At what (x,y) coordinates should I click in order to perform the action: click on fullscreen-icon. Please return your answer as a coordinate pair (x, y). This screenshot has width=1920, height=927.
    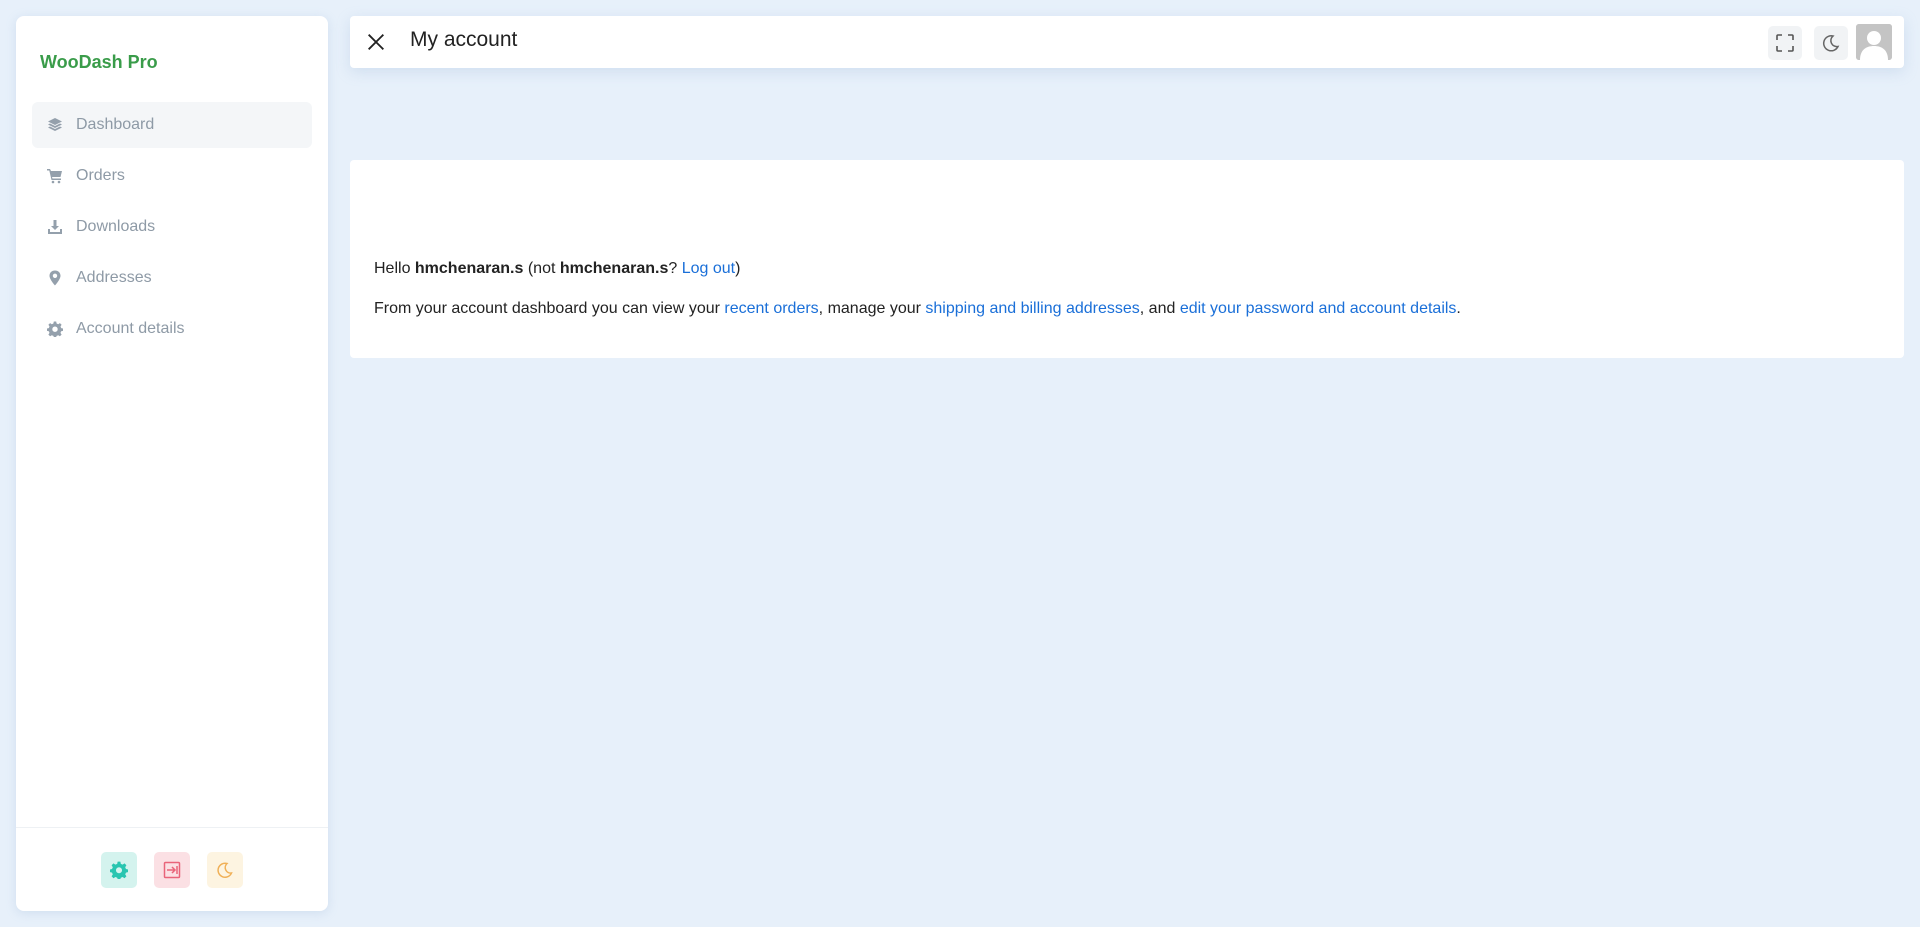
    Looking at the image, I should click on (1785, 43).